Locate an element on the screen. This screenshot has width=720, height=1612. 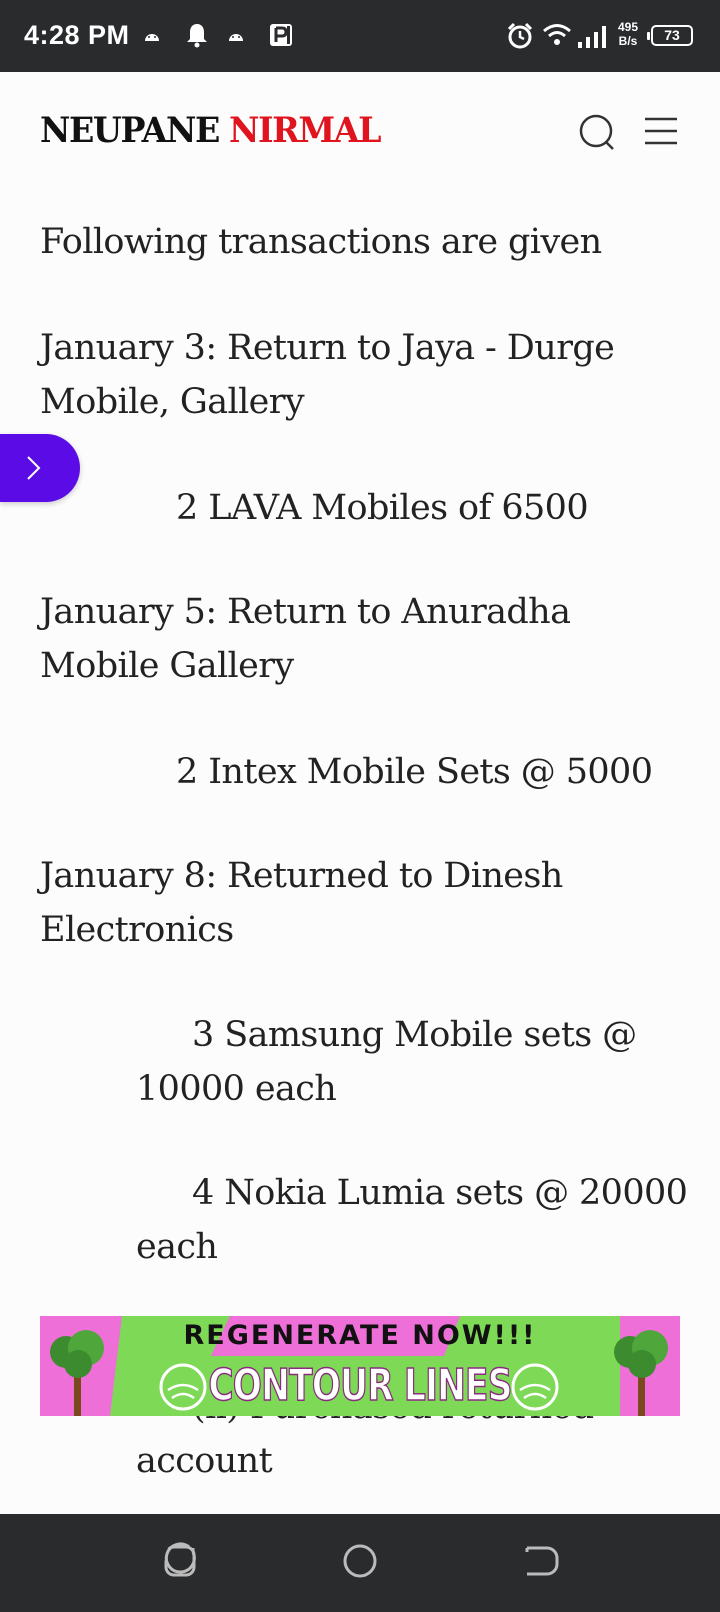
hamburger-menu-icon is located at coordinates (662, 132).